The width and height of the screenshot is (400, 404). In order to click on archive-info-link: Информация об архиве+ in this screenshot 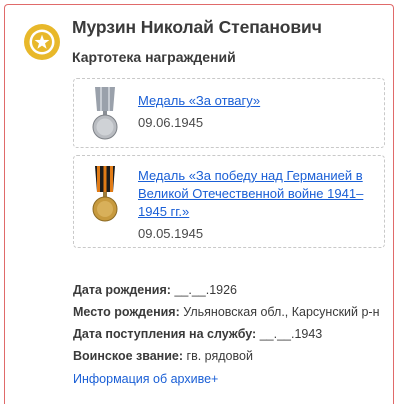, I will do `click(145, 379)`.